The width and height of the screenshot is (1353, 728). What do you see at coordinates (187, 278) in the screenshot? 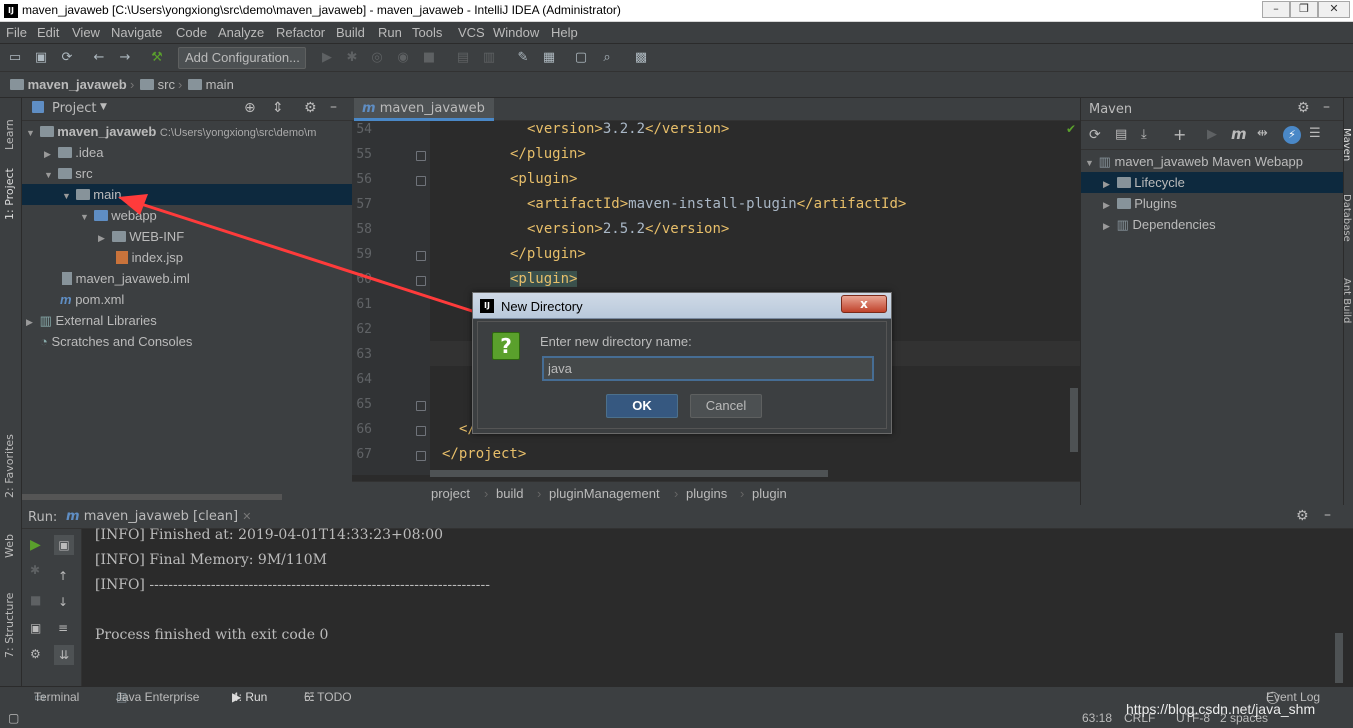
I see `tree-item-iml: maven_javaweb.iml` at bounding box center [187, 278].